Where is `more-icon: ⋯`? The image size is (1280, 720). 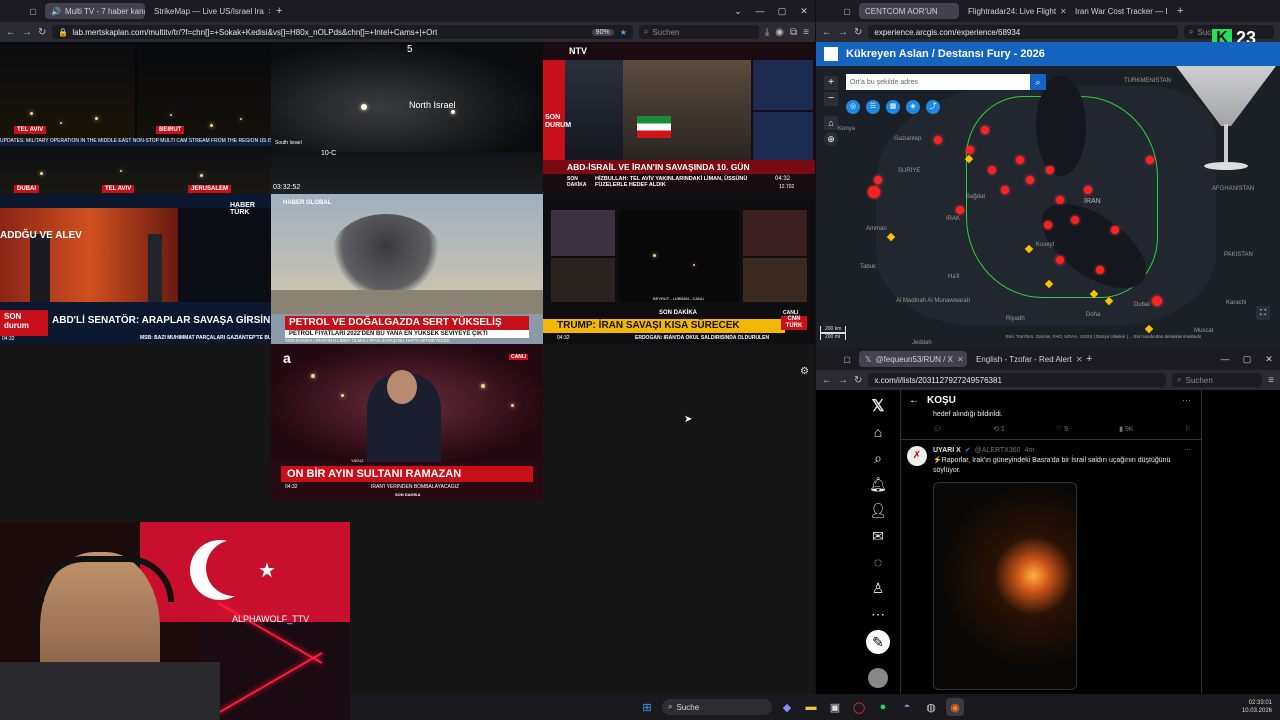
more-icon: ⋯ is located at coordinates (878, 614).